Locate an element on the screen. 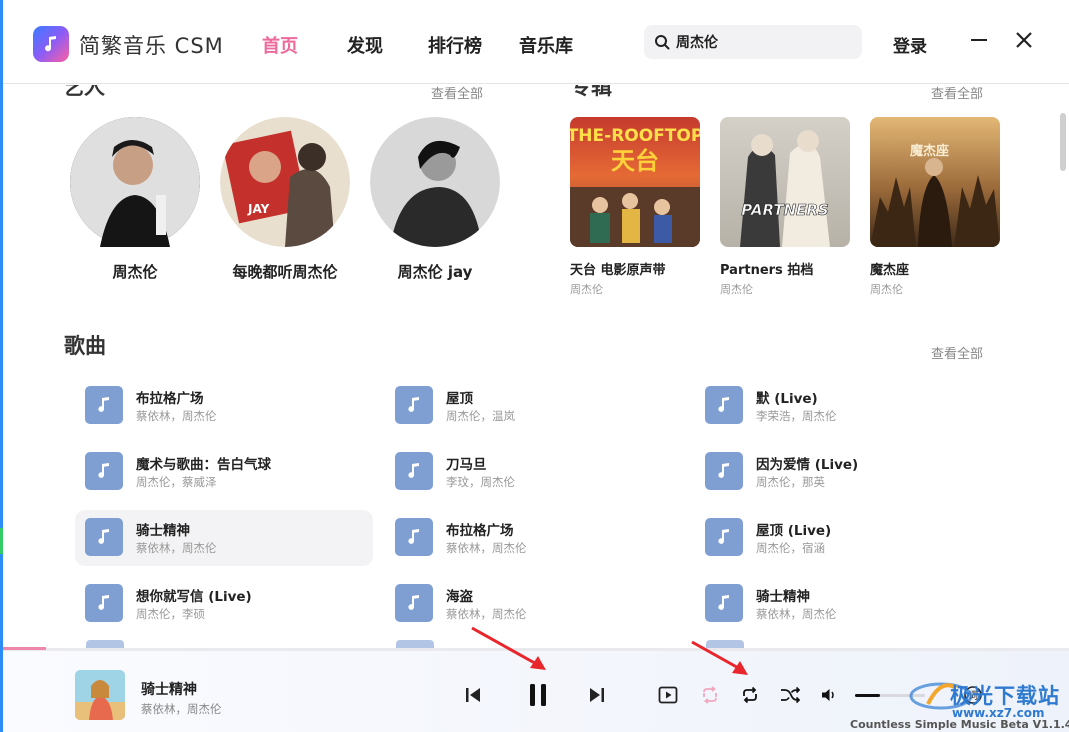 The image size is (1069, 732). artist-card: 周杰伦 jay is located at coordinates (435, 199).